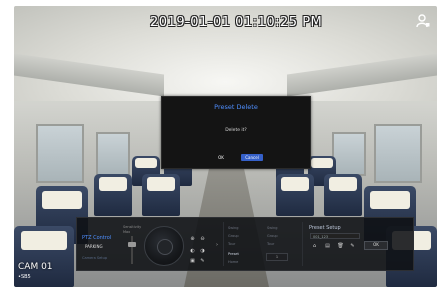 The image size is (437, 293). What do you see at coordinates (202, 251) in the screenshot?
I see `iris-icon: ◑` at bounding box center [202, 251].